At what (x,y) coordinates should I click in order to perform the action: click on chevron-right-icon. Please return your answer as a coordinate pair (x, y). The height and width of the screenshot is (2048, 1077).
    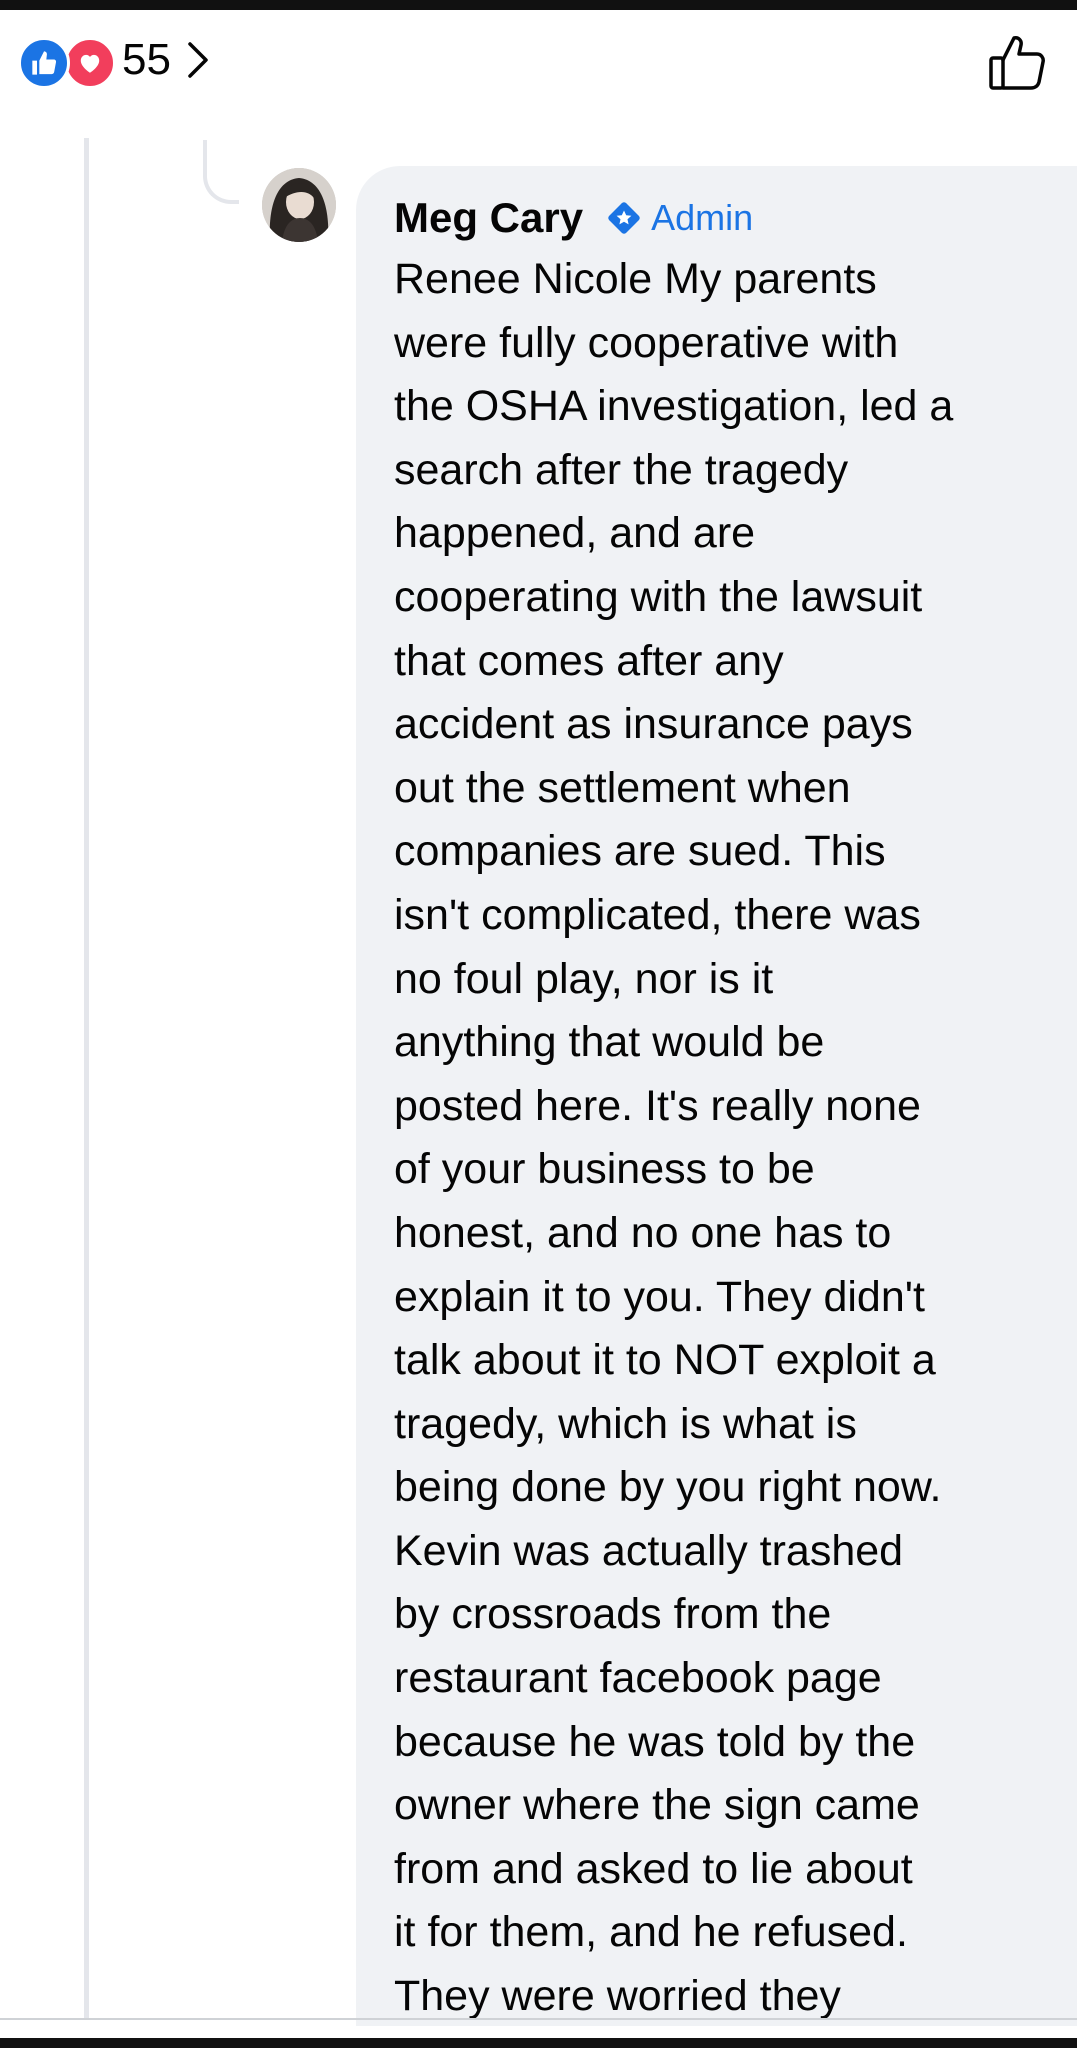
    Looking at the image, I should click on (198, 60).